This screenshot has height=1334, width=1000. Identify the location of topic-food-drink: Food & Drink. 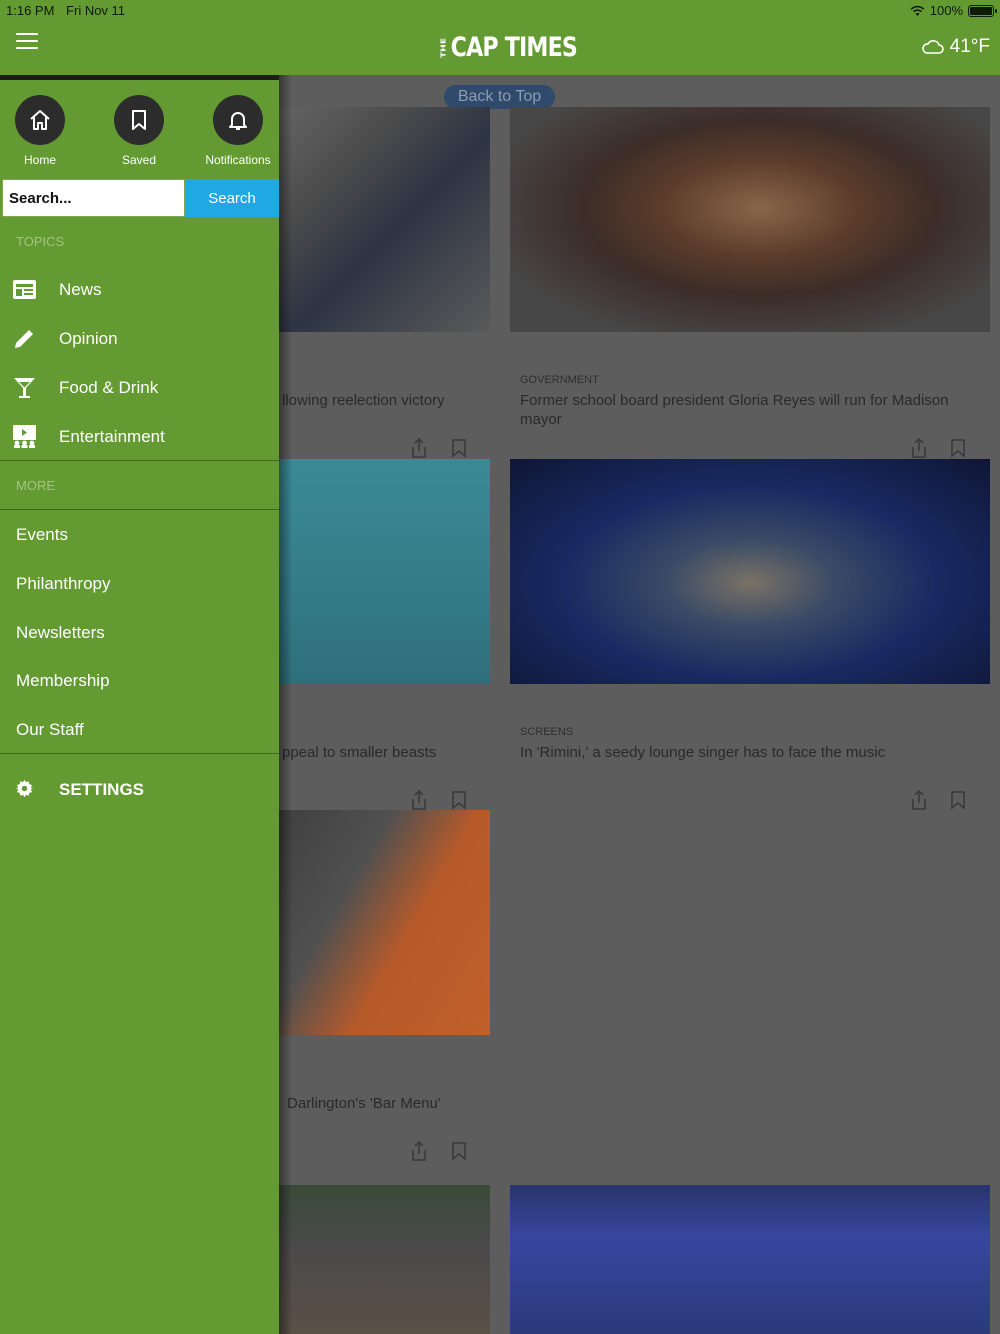
(139, 387).